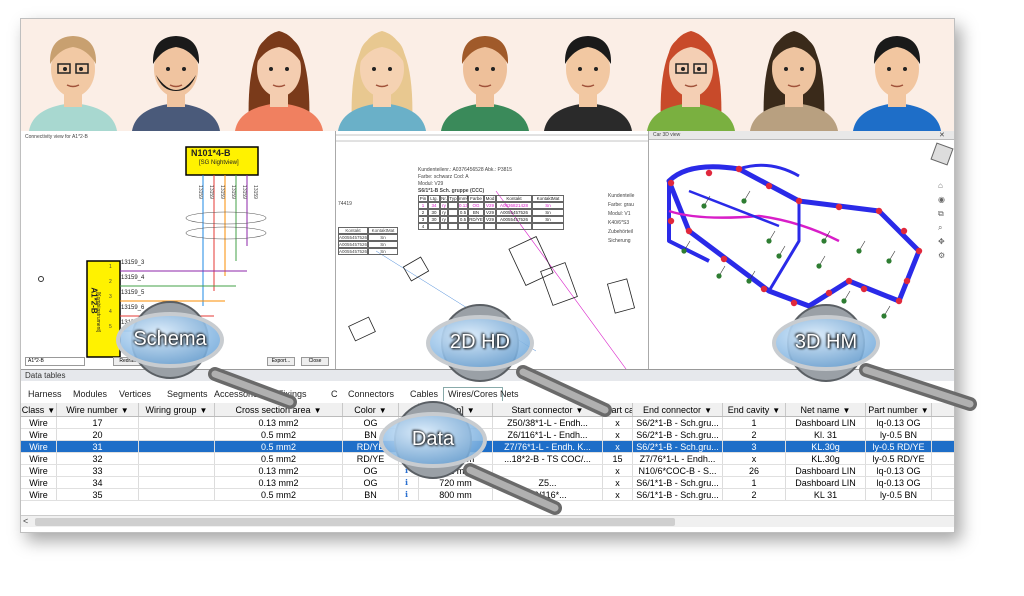 This screenshot has width=1024, height=596. I want to click on home-icon: ⌂, so click(940, 185).